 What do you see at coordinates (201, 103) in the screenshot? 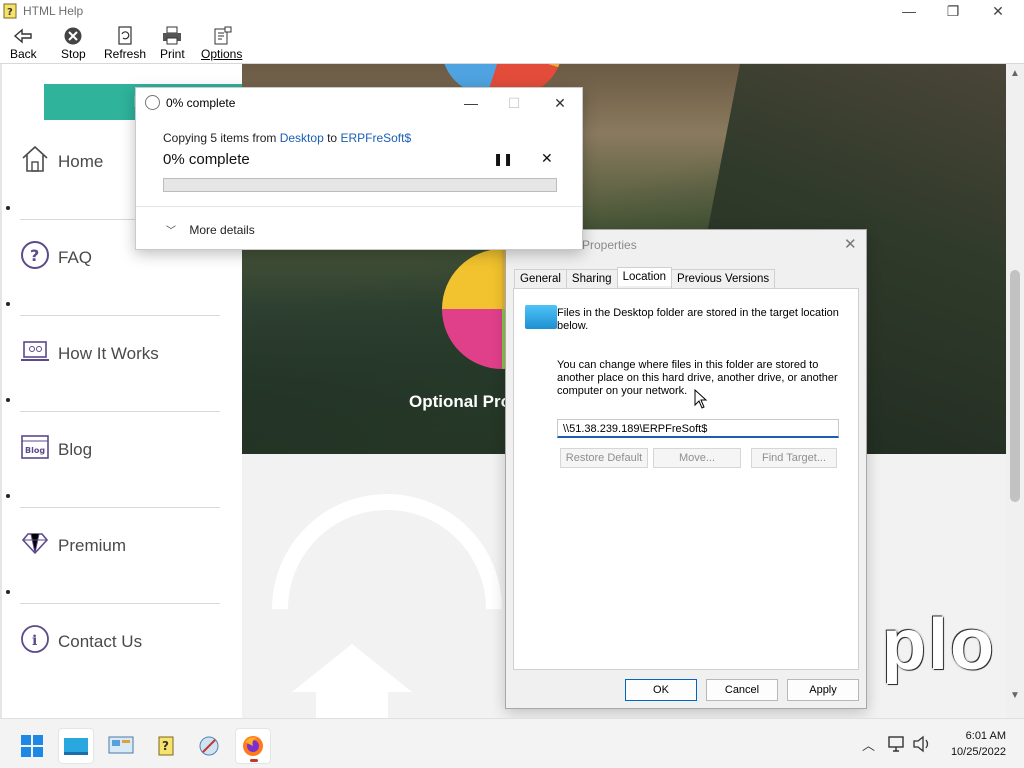
I see `copy-dialog-title: 0% complete` at bounding box center [201, 103].